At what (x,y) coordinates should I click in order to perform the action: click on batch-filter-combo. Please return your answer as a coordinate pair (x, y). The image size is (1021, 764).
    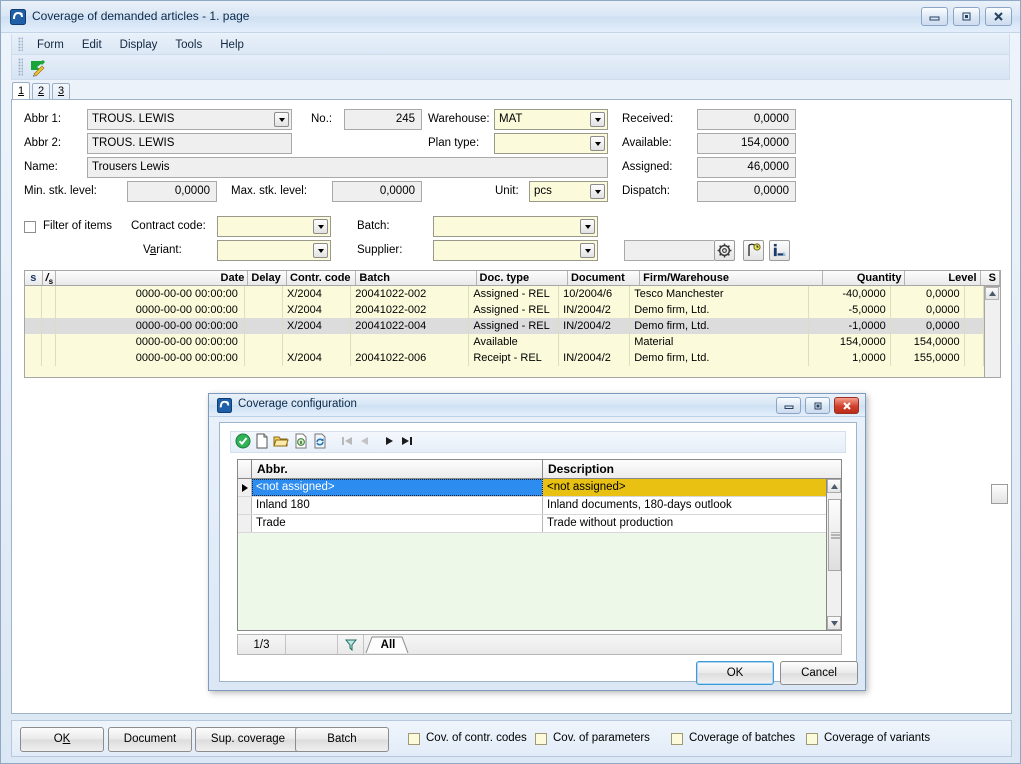
    Looking at the image, I should click on (515, 226).